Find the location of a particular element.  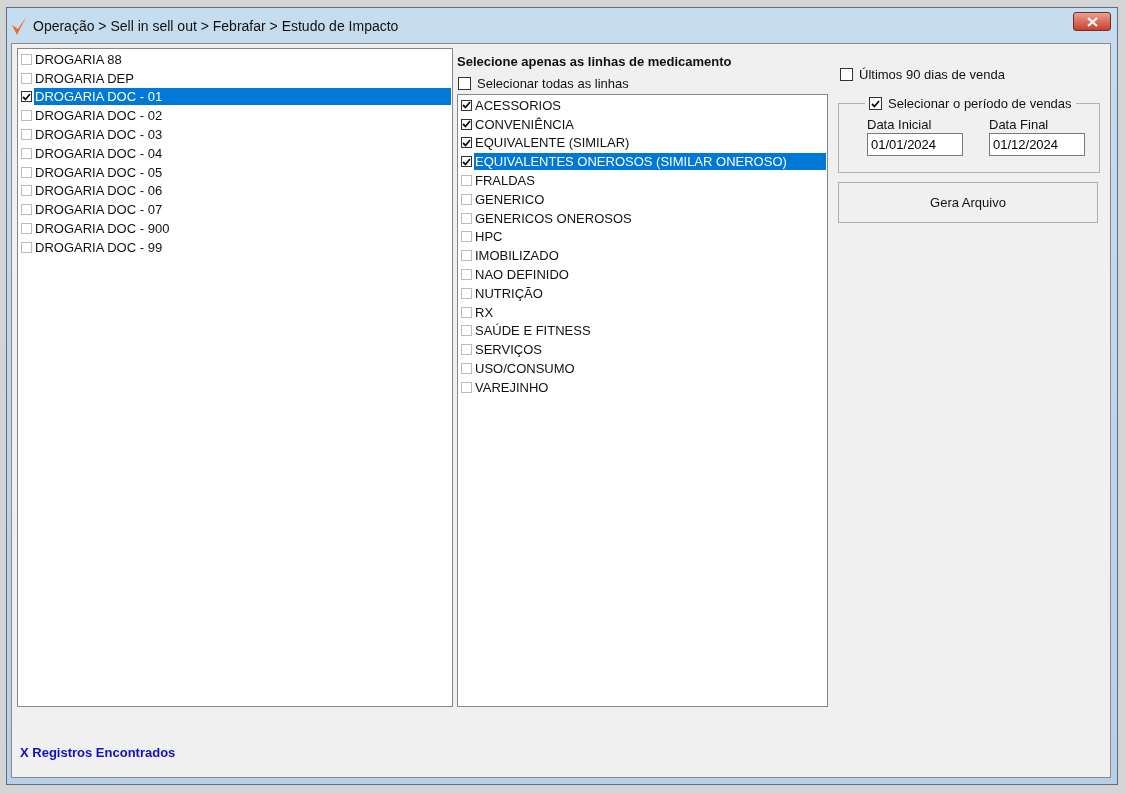

close-button is located at coordinates (1092, 21).